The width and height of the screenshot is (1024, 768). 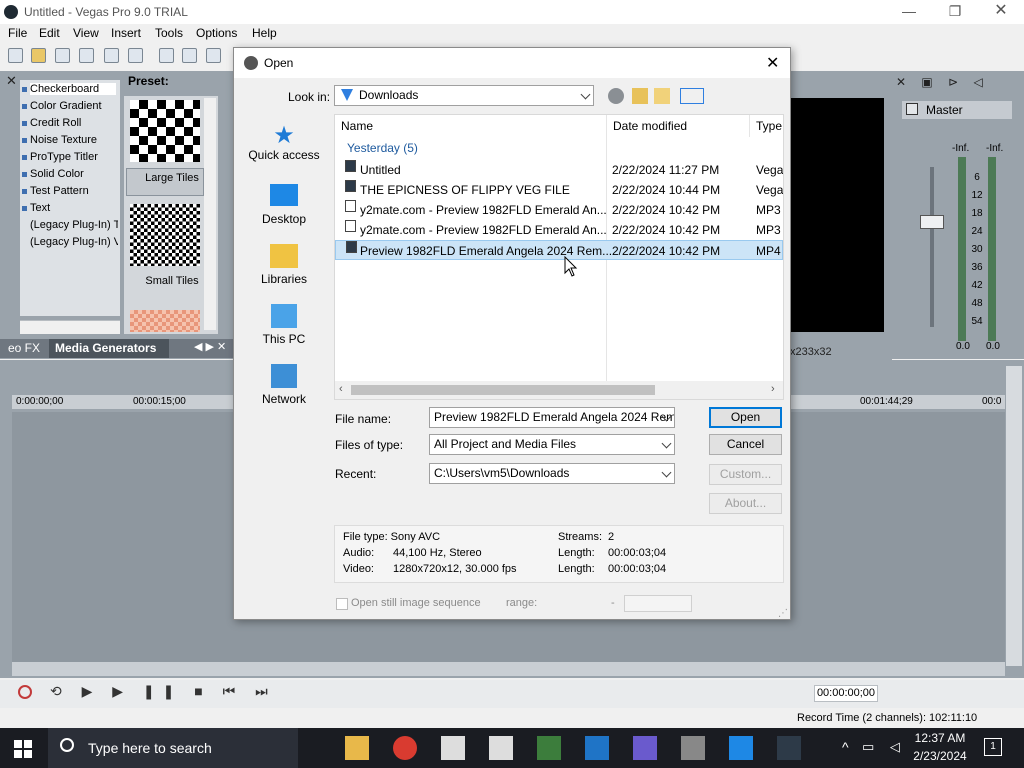 What do you see at coordinates (49, 33) in the screenshot?
I see `menu-edit: Edit` at bounding box center [49, 33].